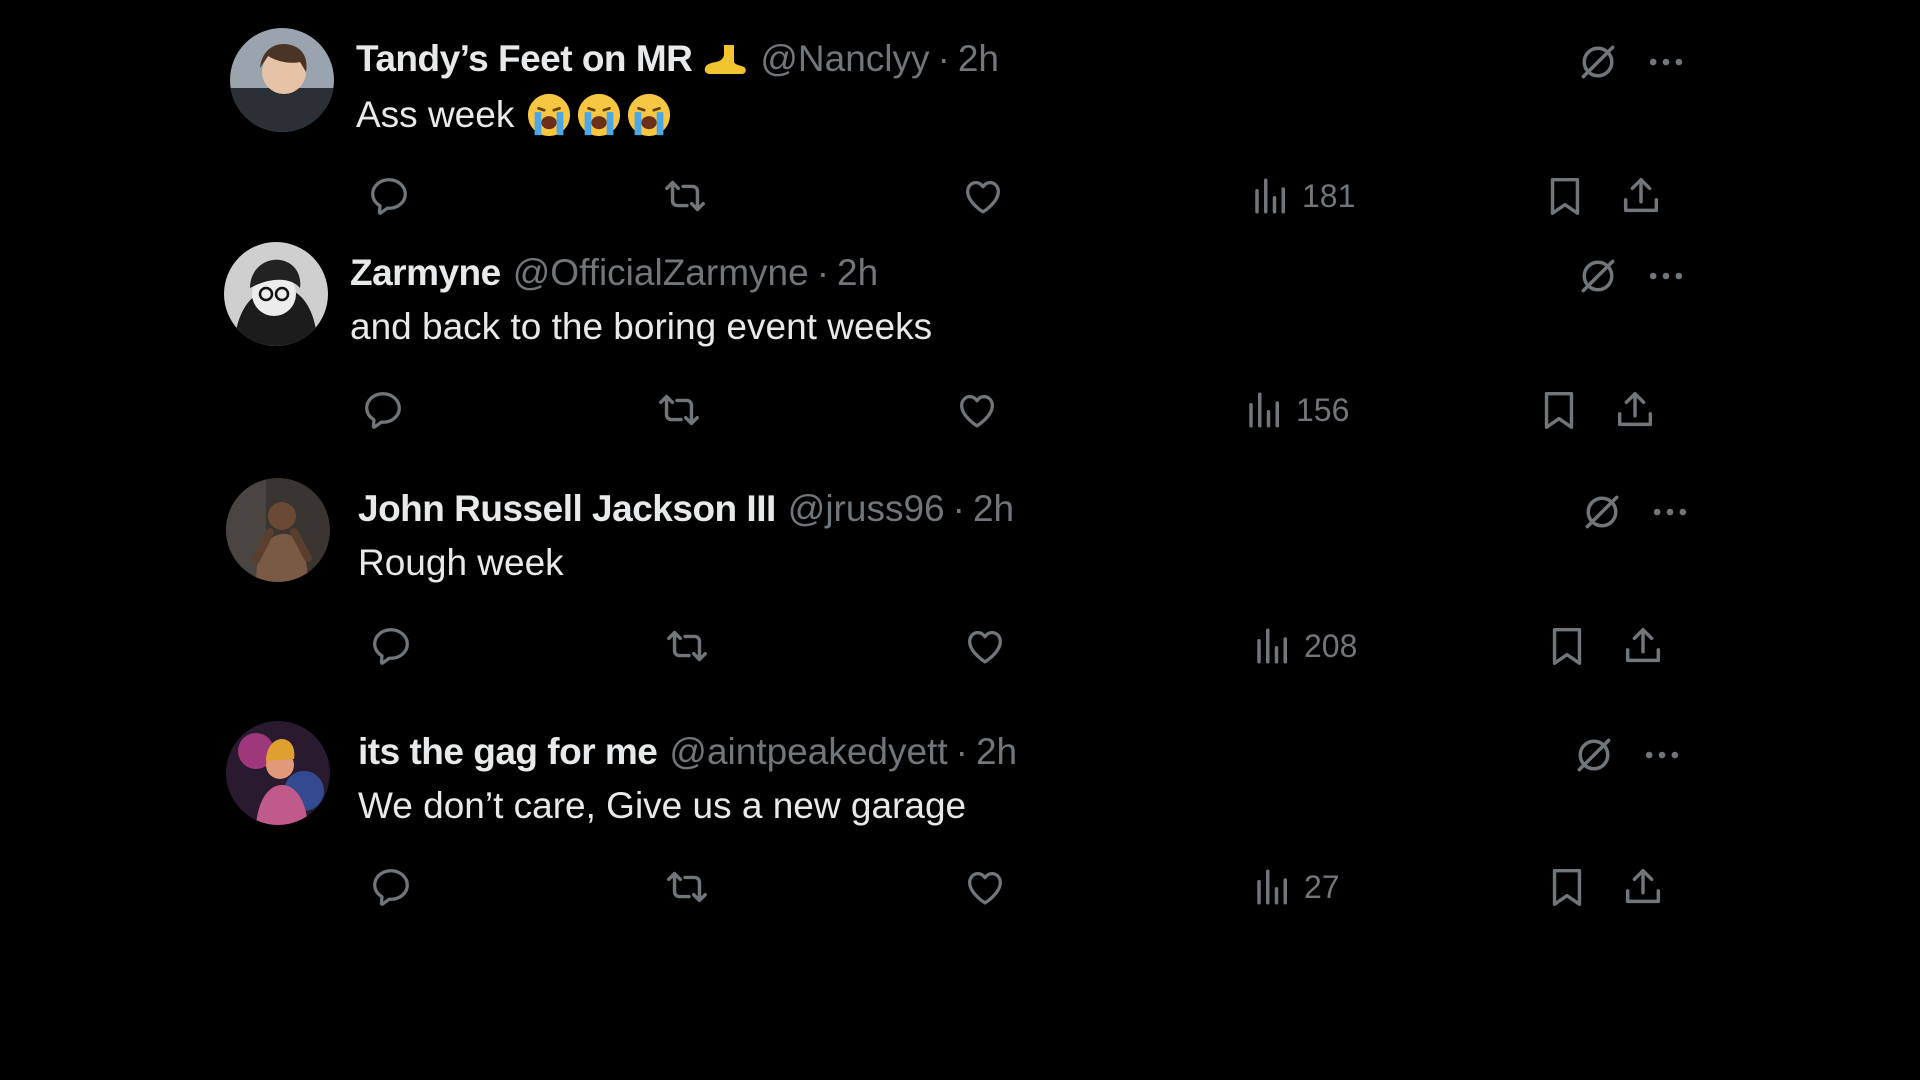 The image size is (1920, 1080). I want to click on tweet-text-content: Rough week, so click(461, 562).